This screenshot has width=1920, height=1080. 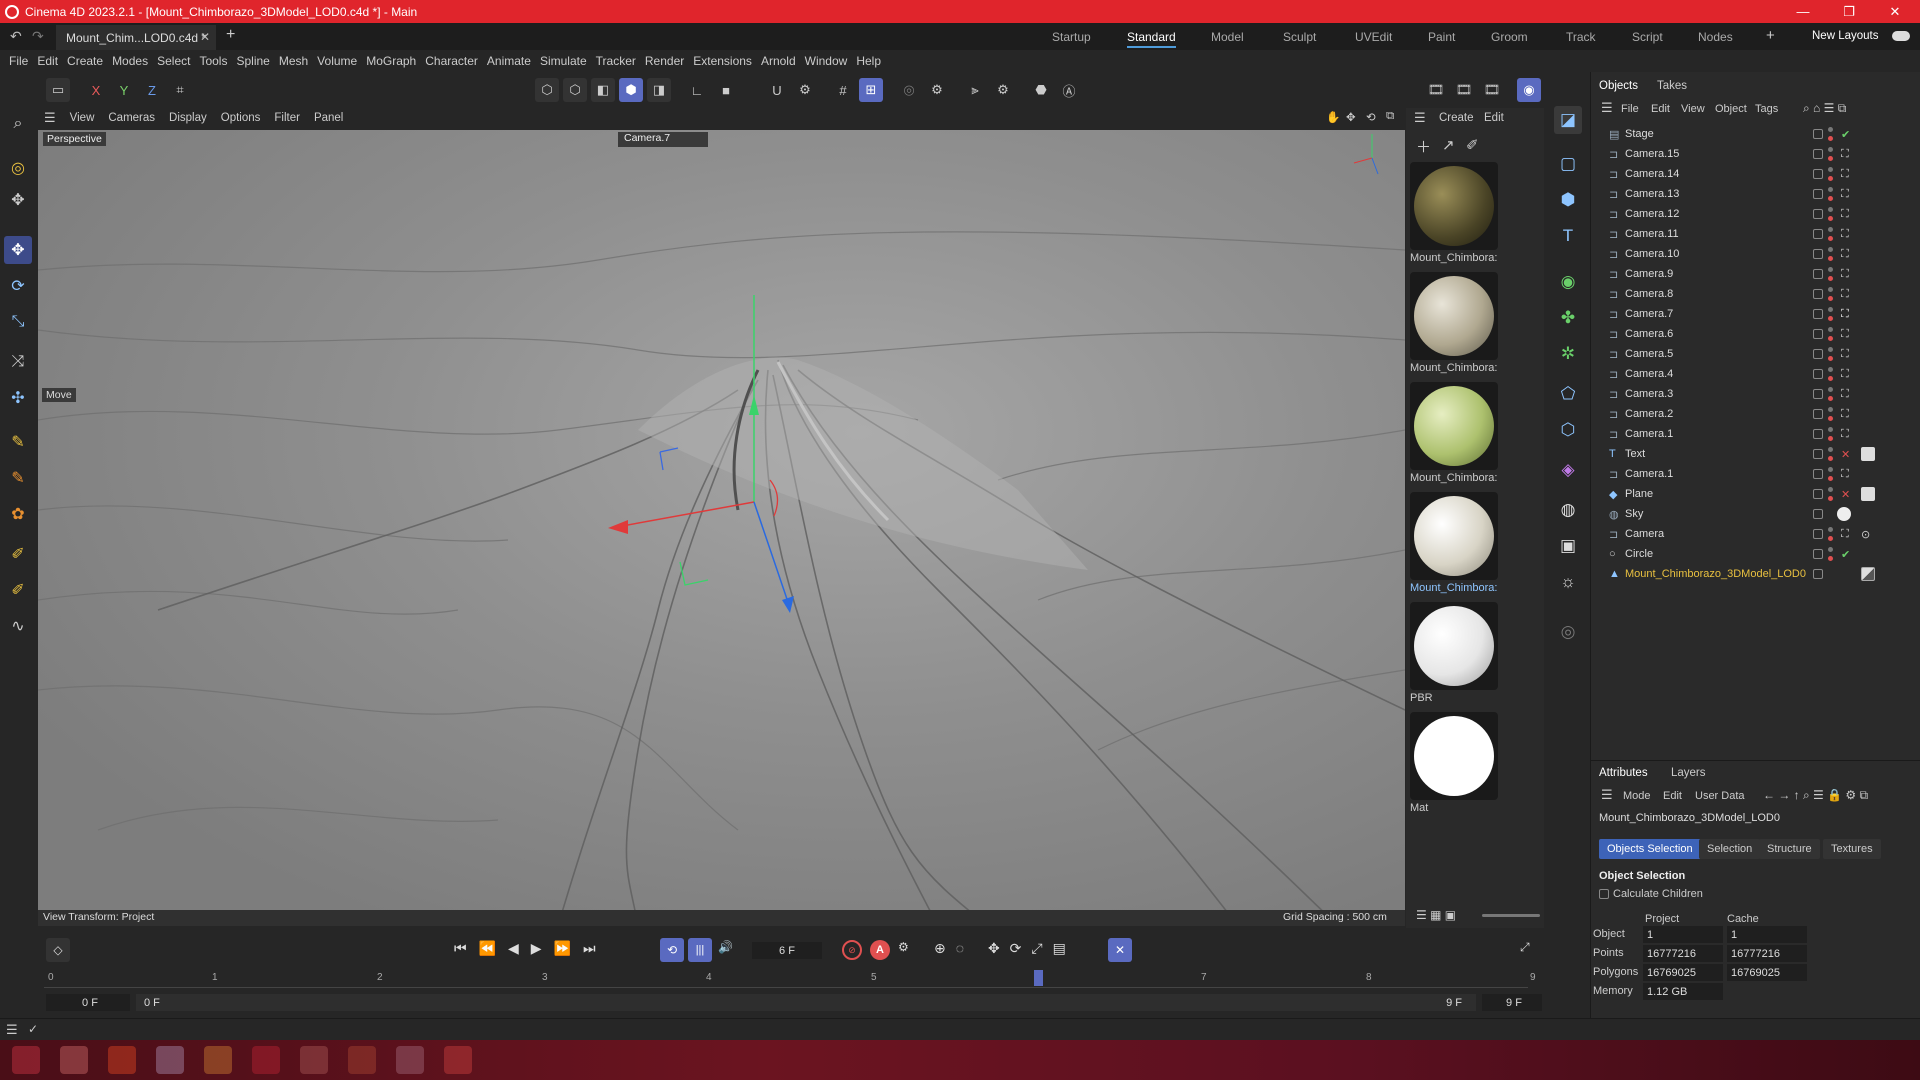 I want to click on viewport-menu-panel: Panel, so click(x=328, y=118).